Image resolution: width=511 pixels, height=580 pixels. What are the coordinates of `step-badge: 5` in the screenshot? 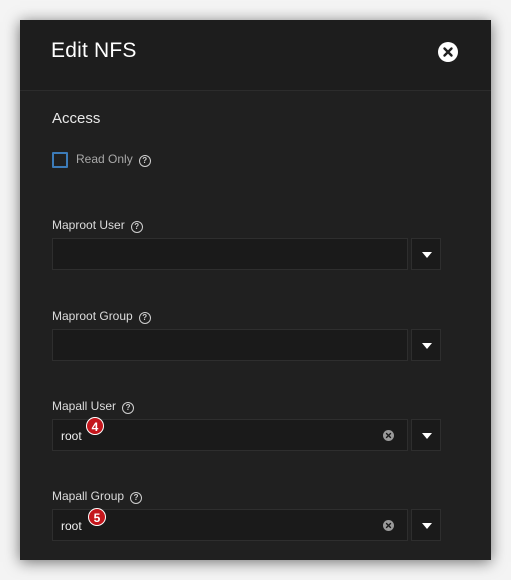 It's located at (97, 517).